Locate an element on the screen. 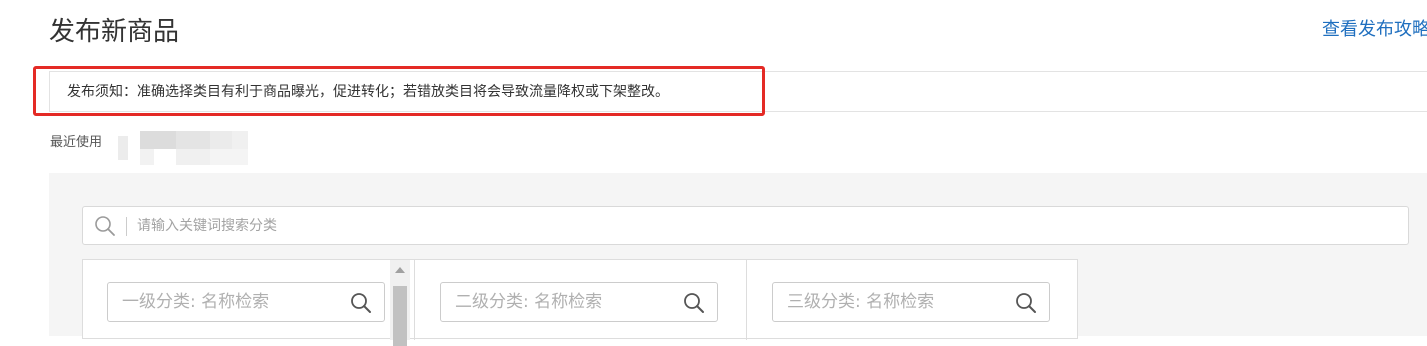 The width and height of the screenshot is (1427, 346). level1-search-input is located at coordinates (229, 302).